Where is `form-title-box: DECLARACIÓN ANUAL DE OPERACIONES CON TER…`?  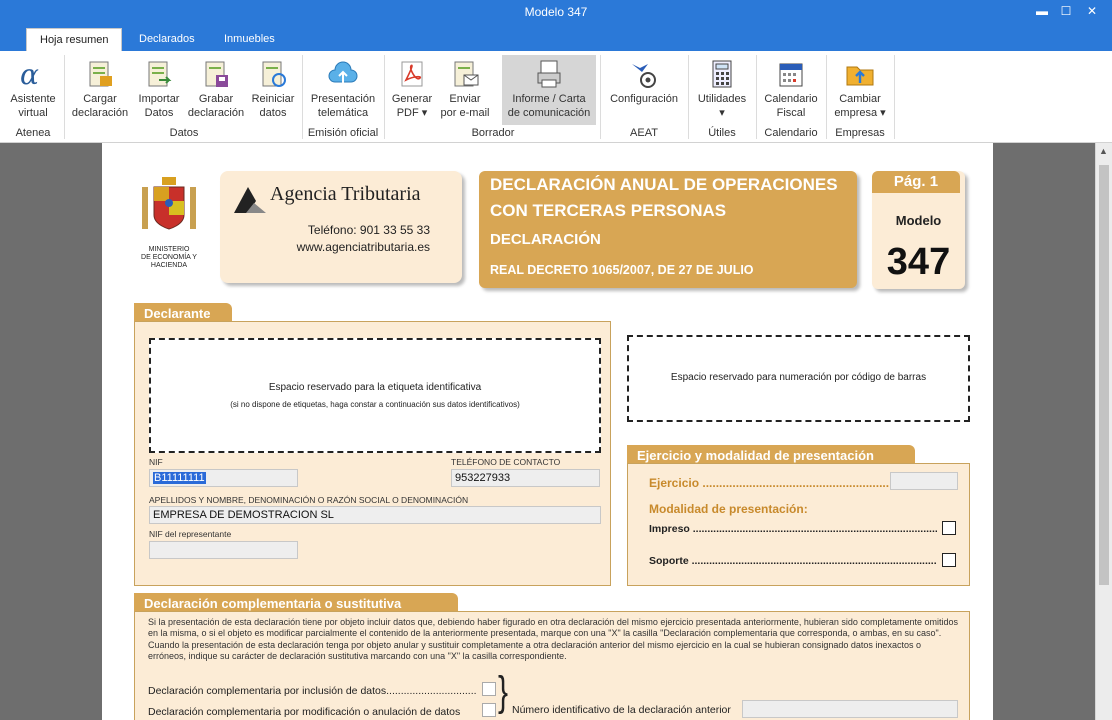 form-title-box: DECLARACIÓN ANUAL DE OPERACIONES CON TER… is located at coordinates (668, 229).